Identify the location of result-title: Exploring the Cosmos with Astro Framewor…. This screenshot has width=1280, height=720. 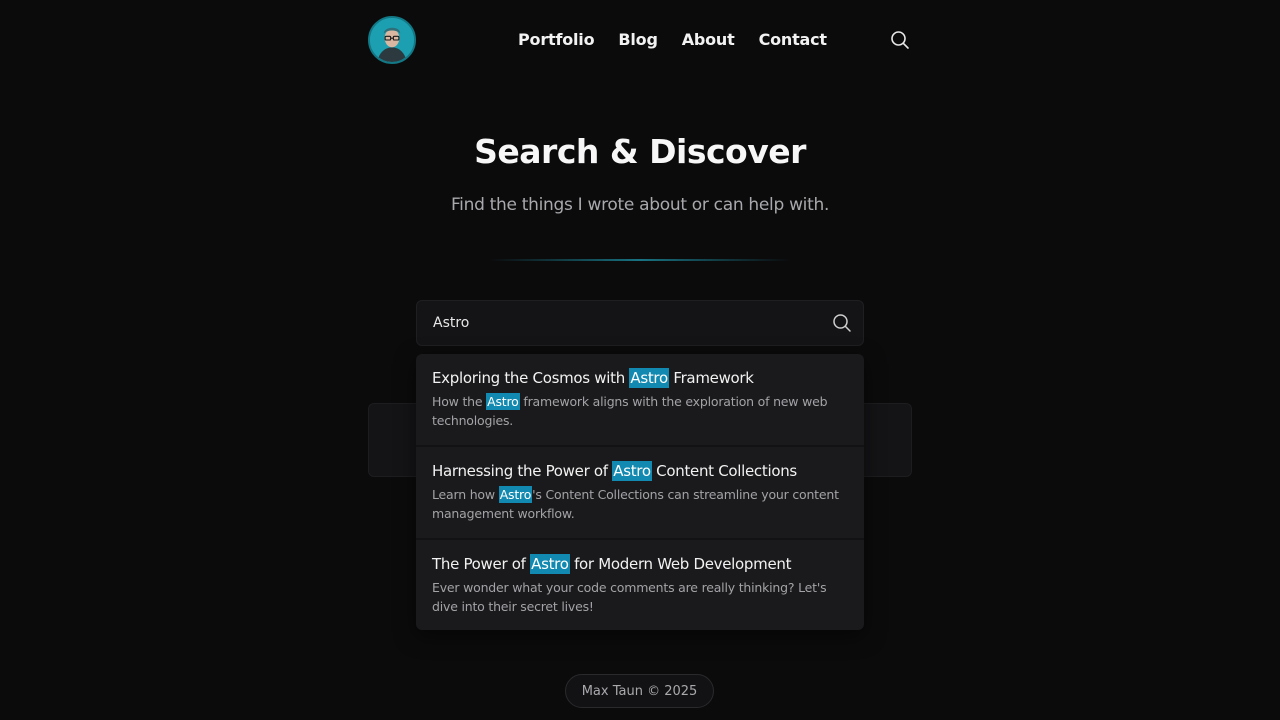
(593, 378).